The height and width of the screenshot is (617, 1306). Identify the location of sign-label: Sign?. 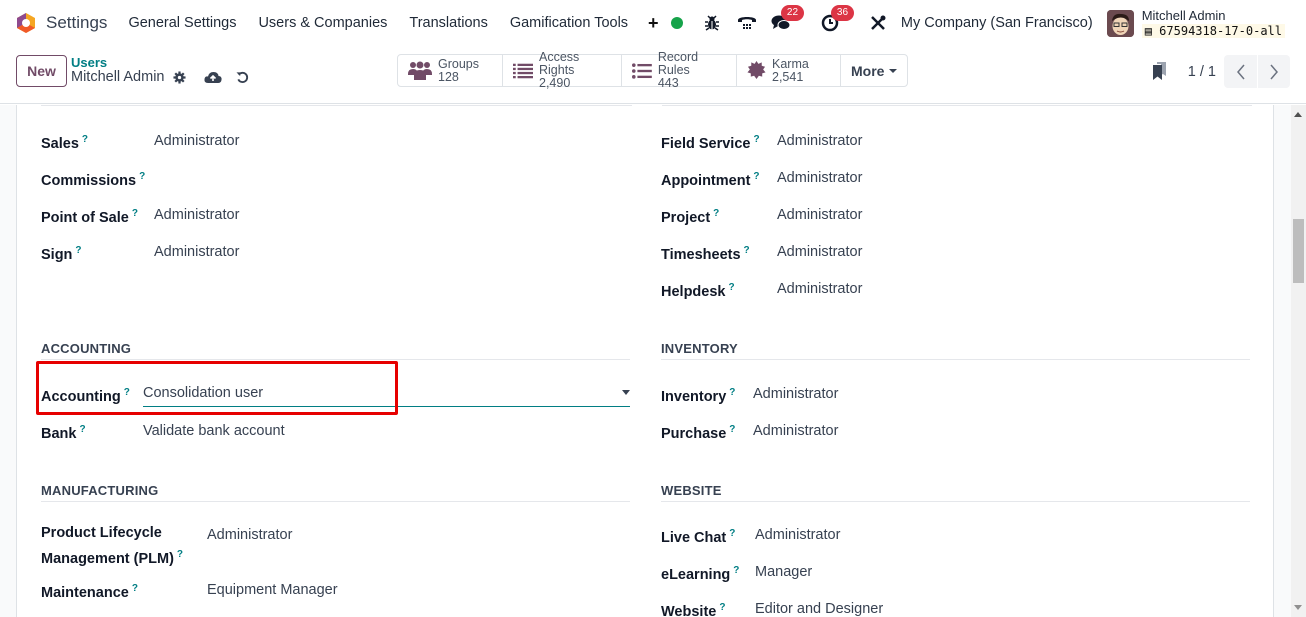
(61, 254).